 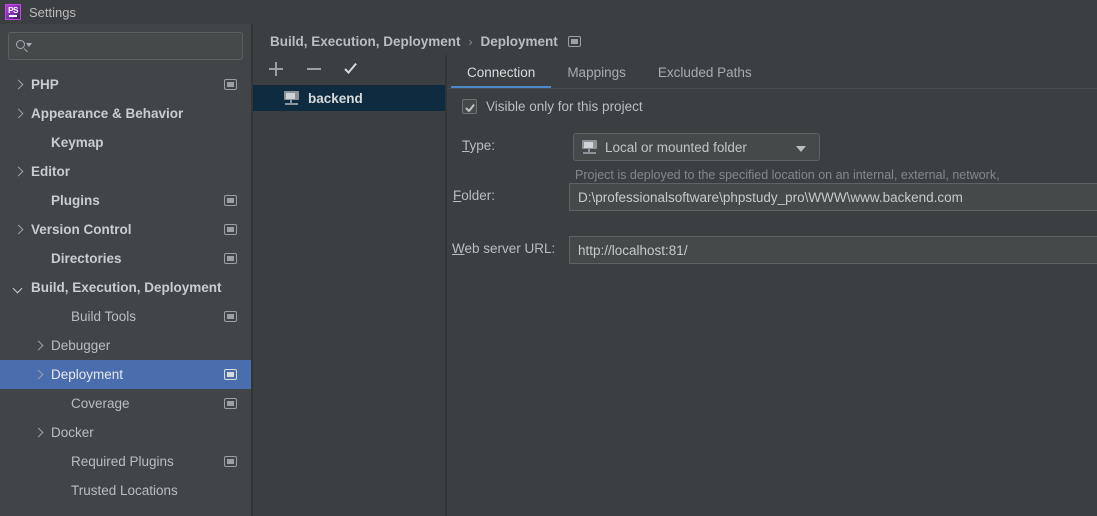 What do you see at coordinates (352, 69) in the screenshot?
I see `set-default-server-button` at bounding box center [352, 69].